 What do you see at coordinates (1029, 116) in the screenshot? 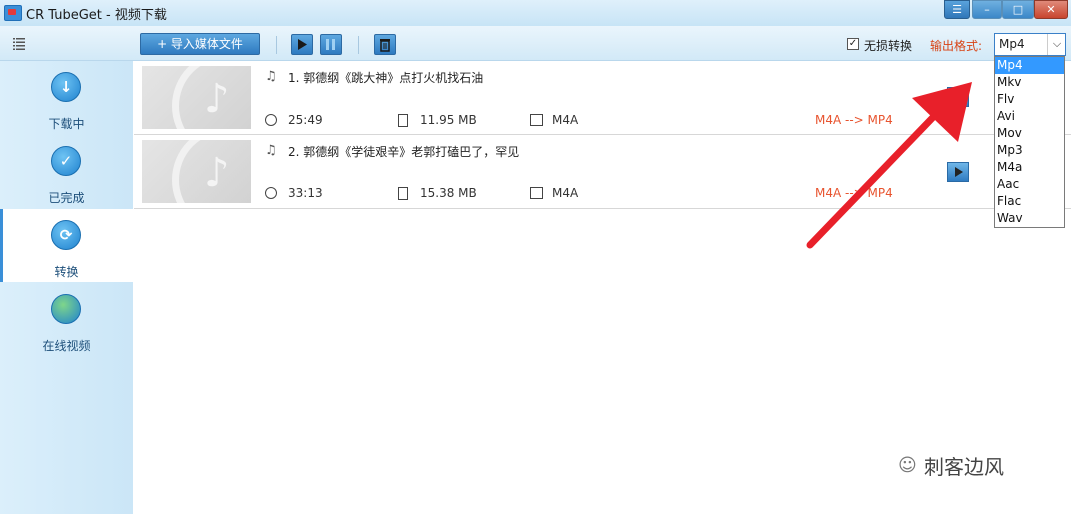
I see `format-option: Avi` at bounding box center [1029, 116].